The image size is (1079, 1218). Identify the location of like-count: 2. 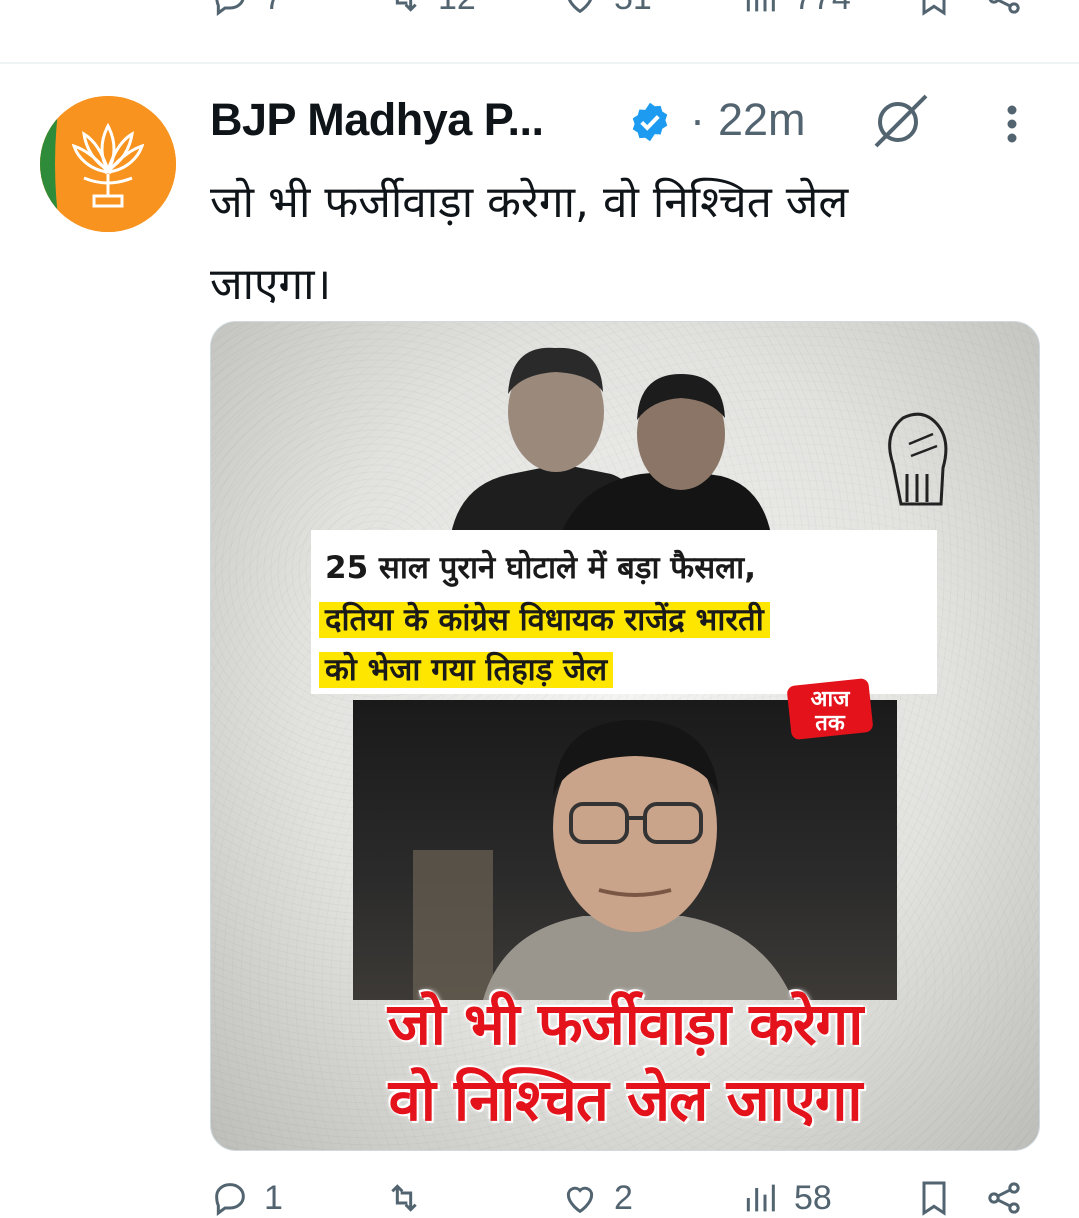
(623, 1197).